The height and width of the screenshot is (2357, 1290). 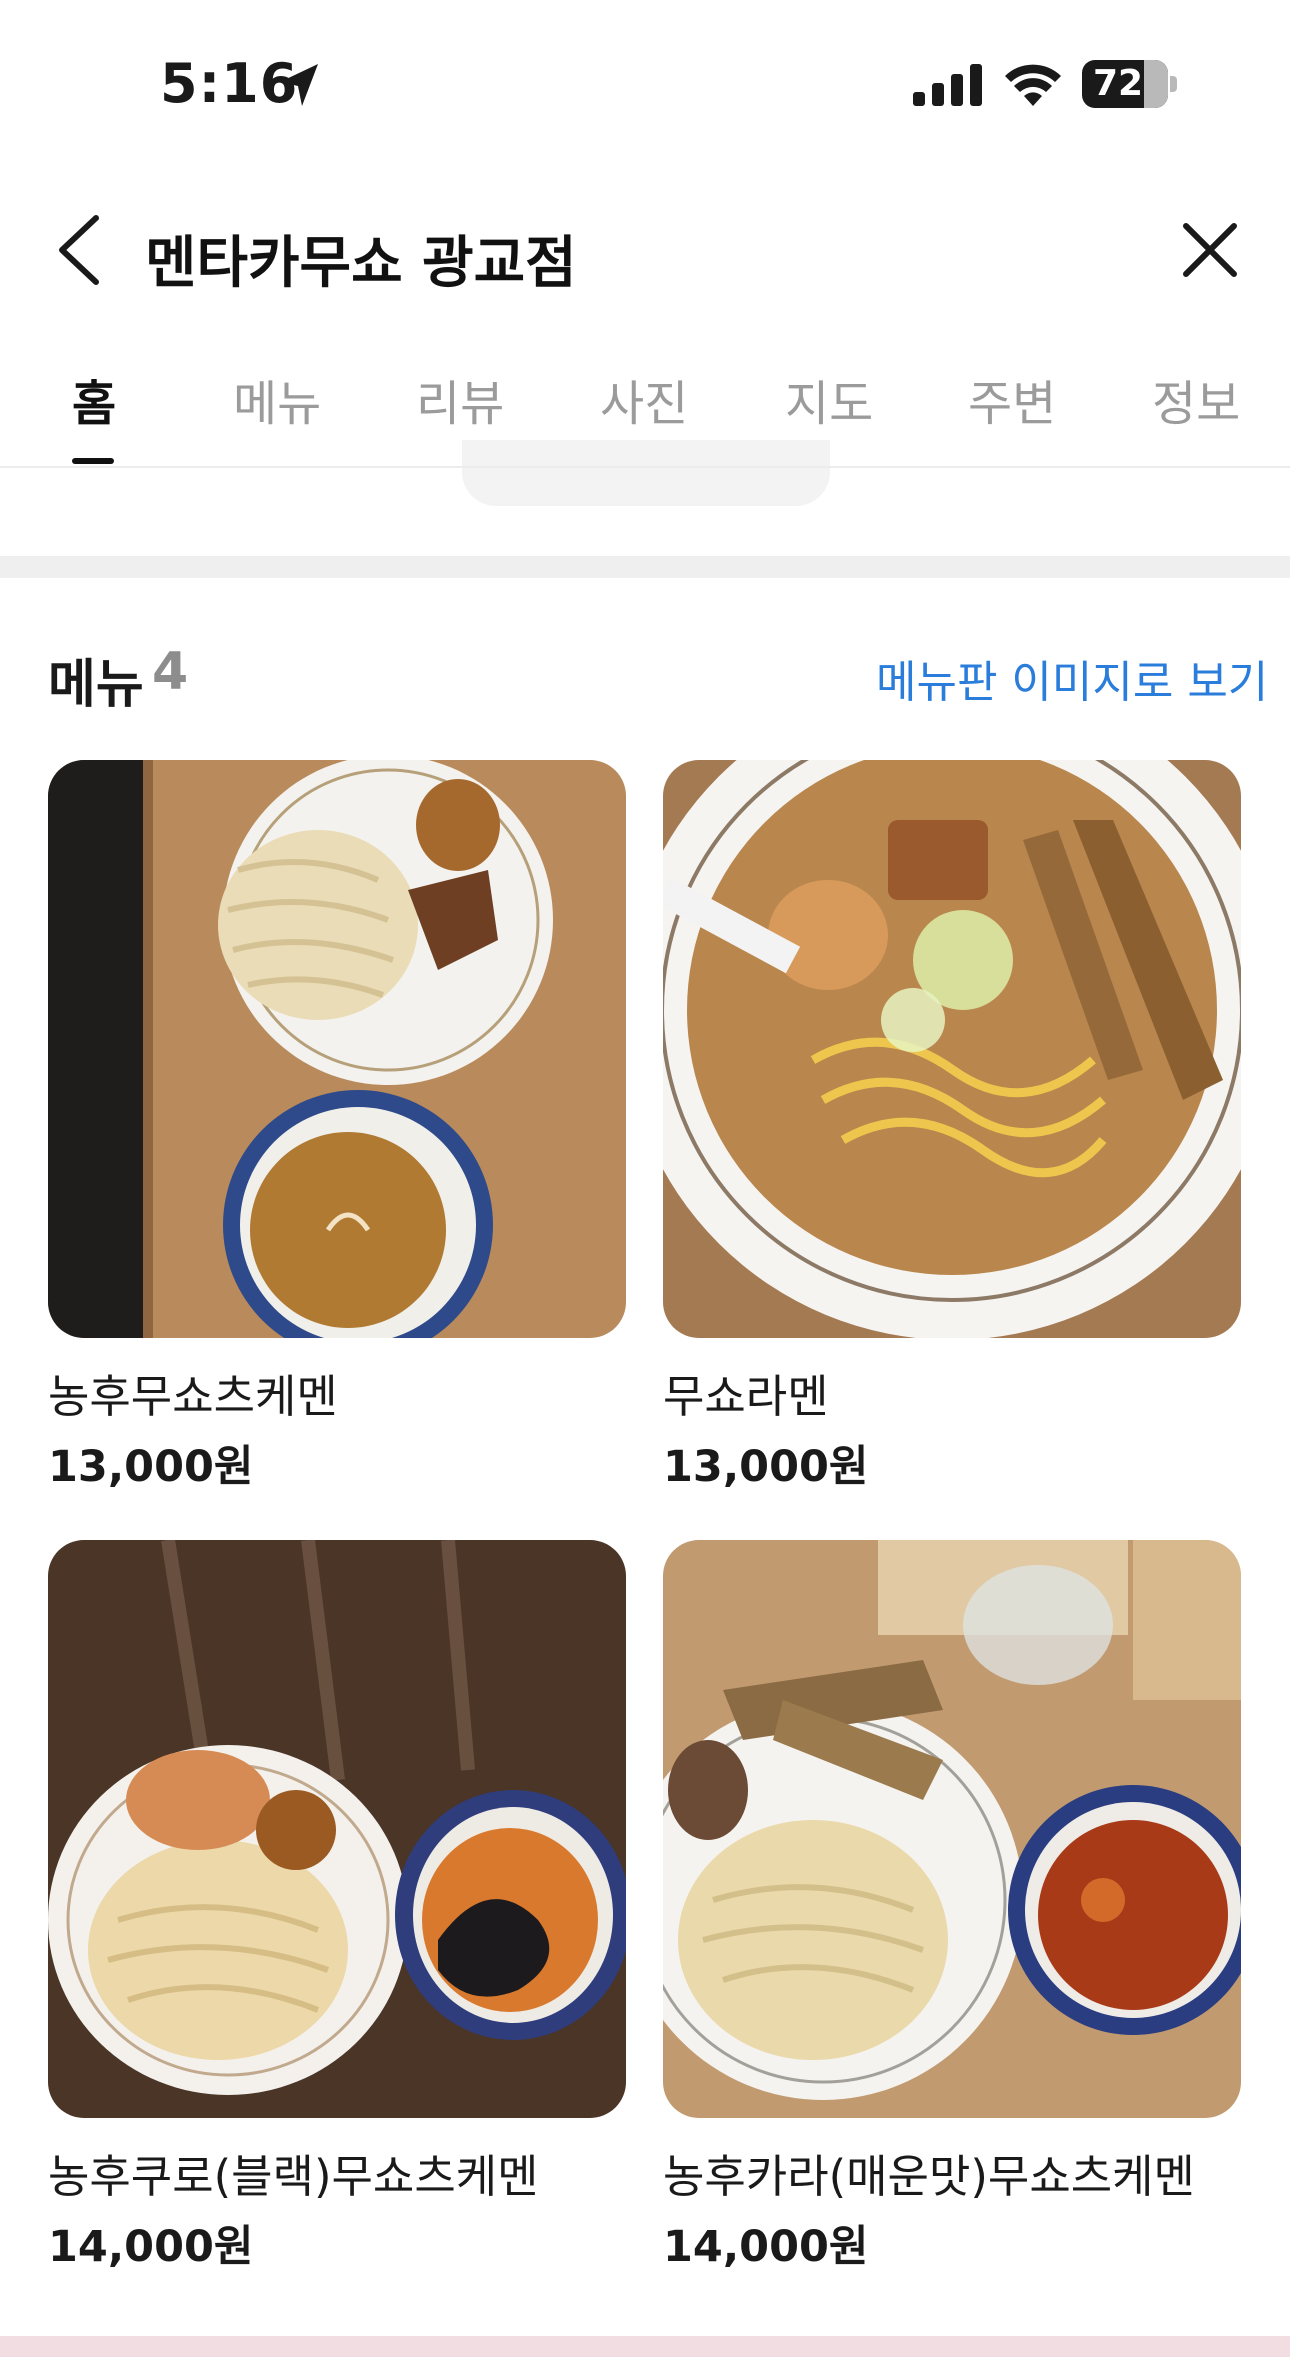 What do you see at coordinates (829, 399) in the screenshot?
I see `tab-map: 지도` at bounding box center [829, 399].